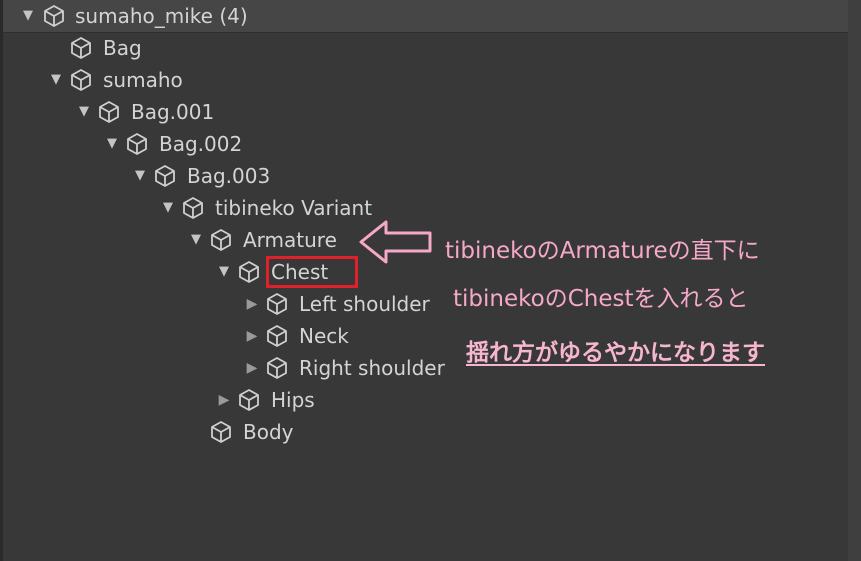 This screenshot has width=861, height=561. Describe the element at coordinates (425, 80) in the screenshot. I see `hierarchy-row: ▼ sumaho` at that location.